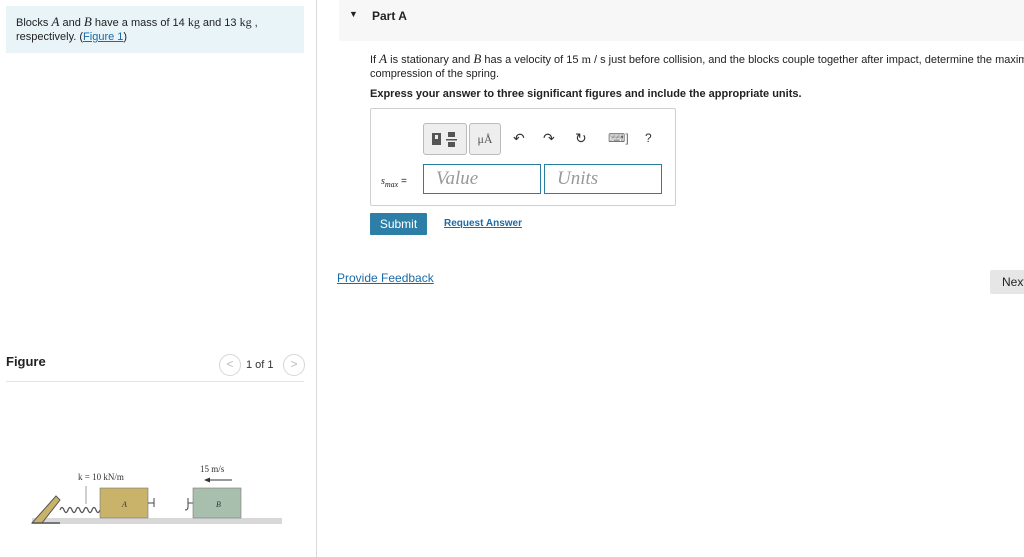  What do you see at coordinates (482, 179) in the screenshot?
I see `value-input: Value` at bounding box center [482, 179].